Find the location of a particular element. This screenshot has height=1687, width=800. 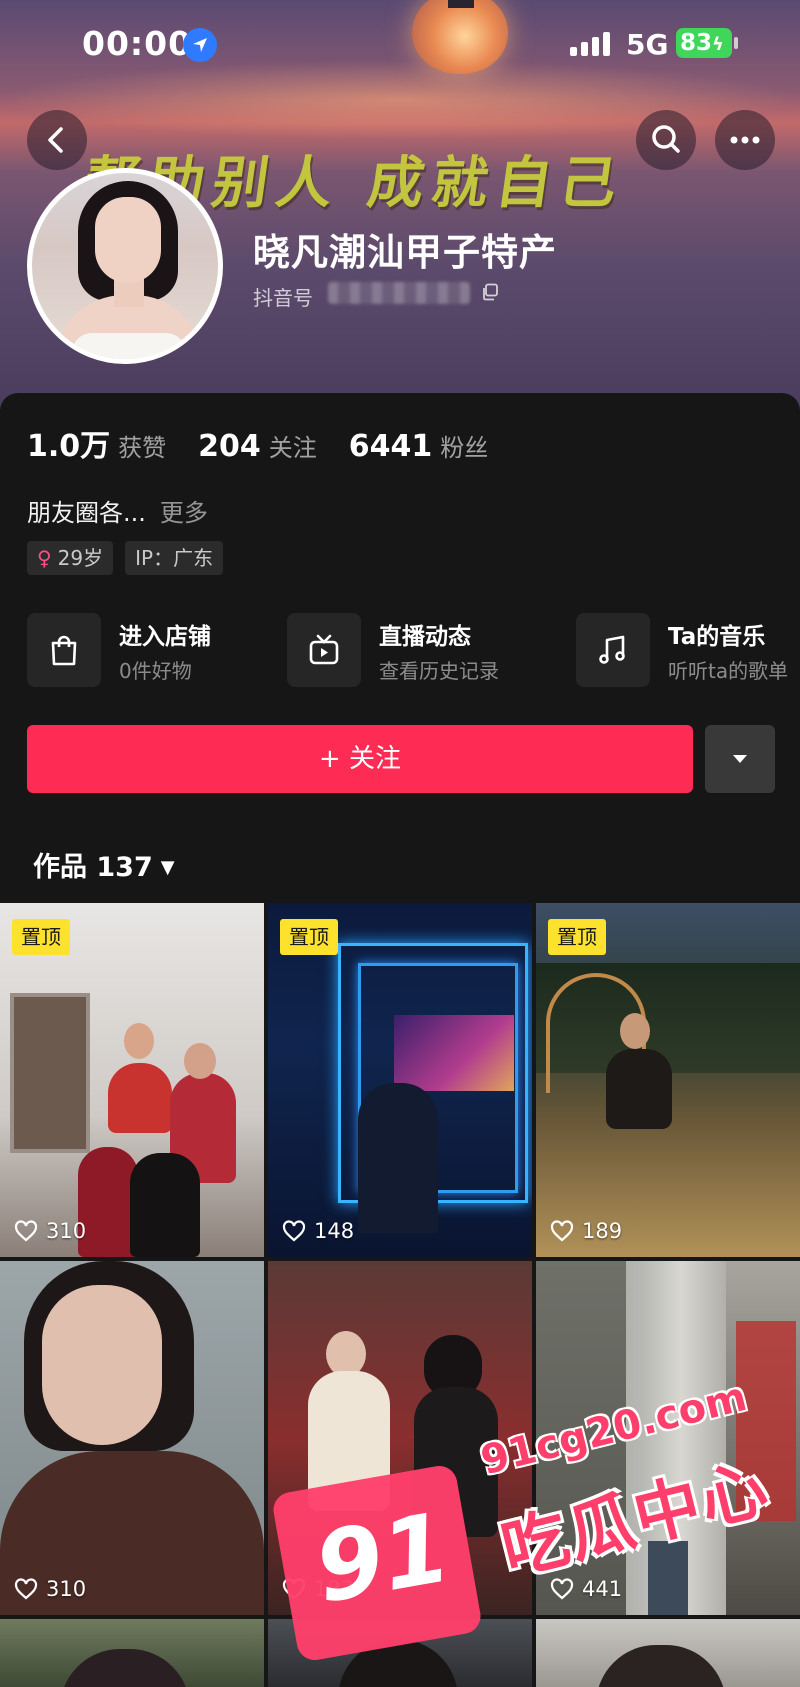

video-thumbnail: 置顶 189 is located at coordinates (668, 1080).